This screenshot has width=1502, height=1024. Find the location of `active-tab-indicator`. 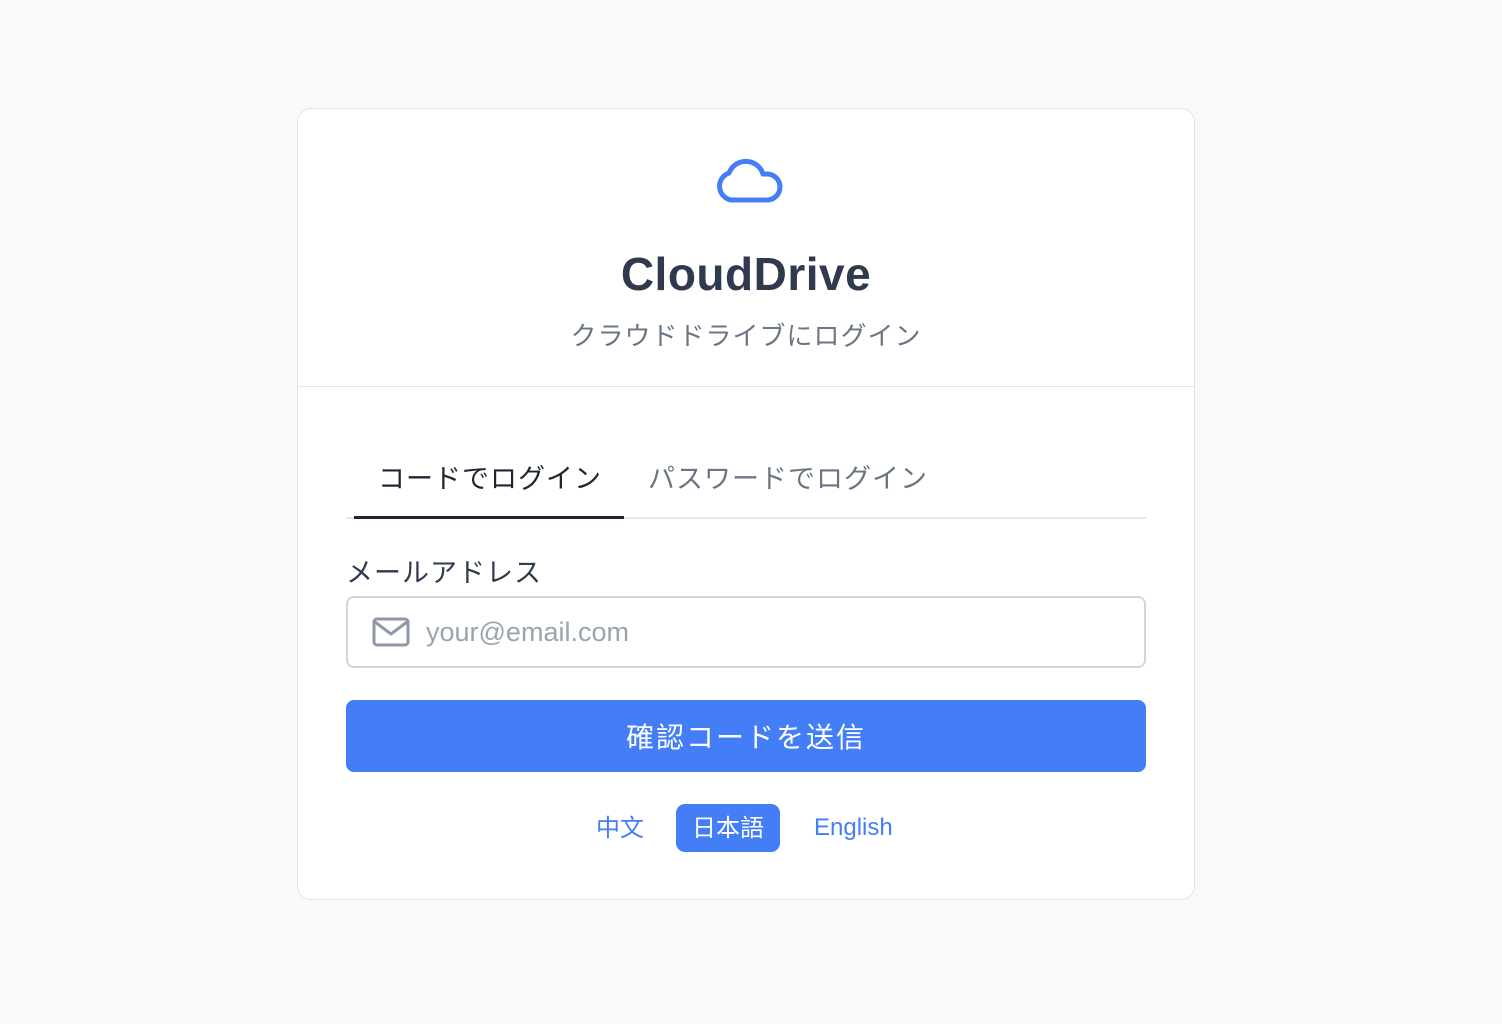

active-tab-indicator is located at coordinates (489, 517).